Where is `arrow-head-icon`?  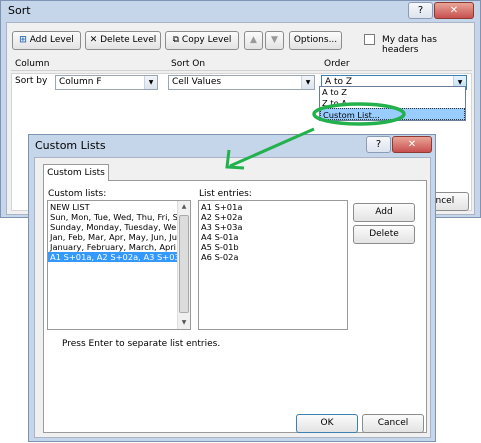 arrow-head-icon is located at coordinates (235, 159).